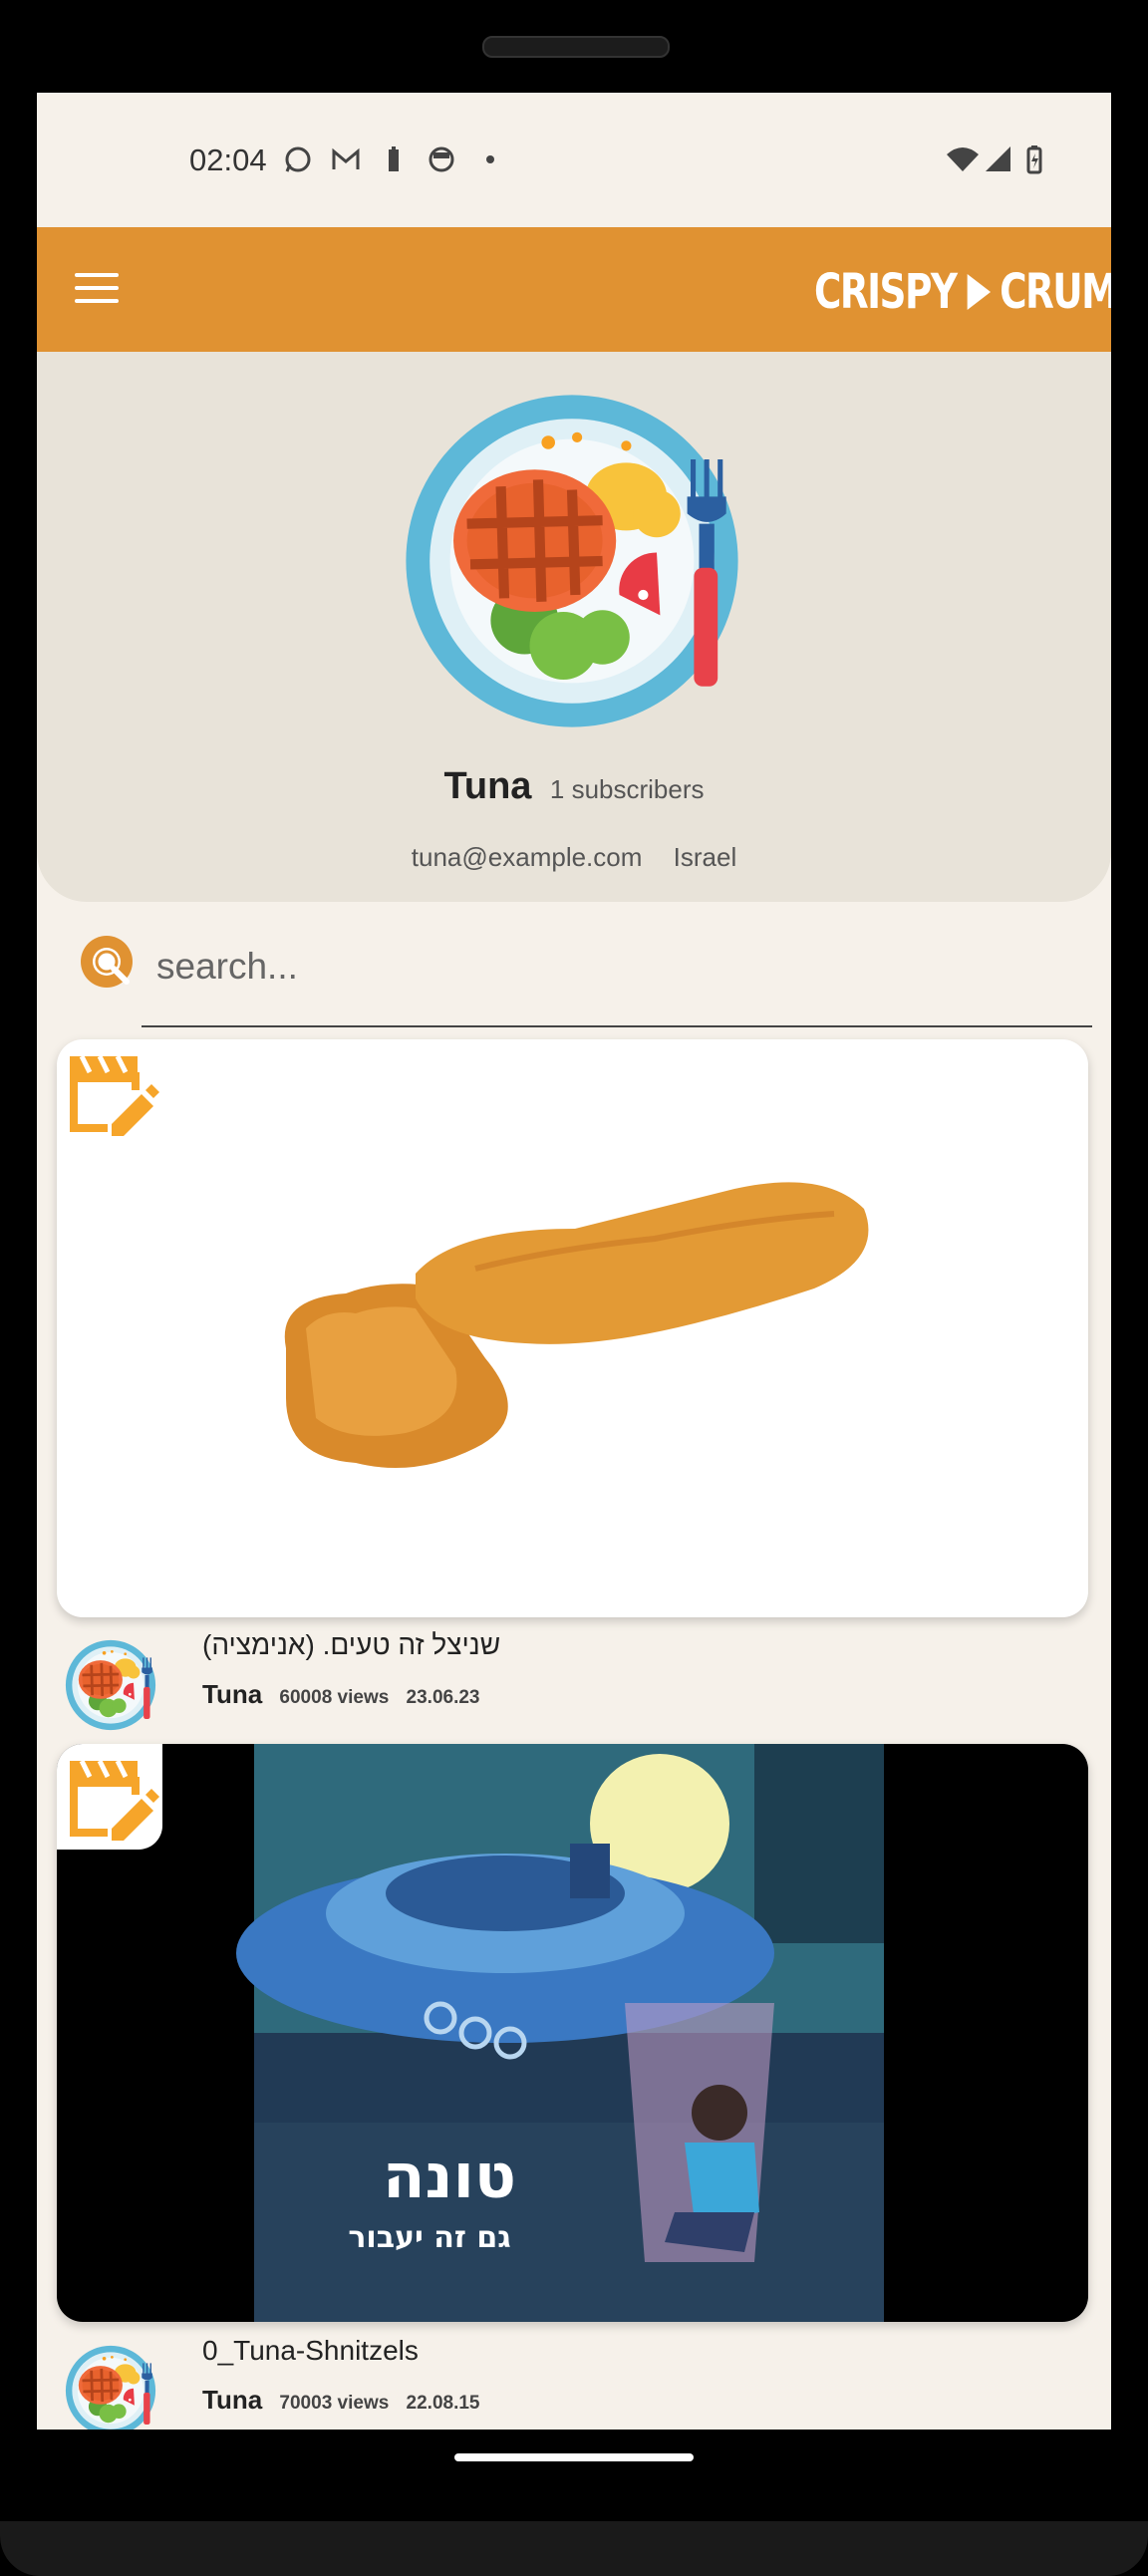  What do you see at coordinates (334, 2403) in the screenshot?
I see `video-views: 70003 views` at bounding box center [334, 2403].